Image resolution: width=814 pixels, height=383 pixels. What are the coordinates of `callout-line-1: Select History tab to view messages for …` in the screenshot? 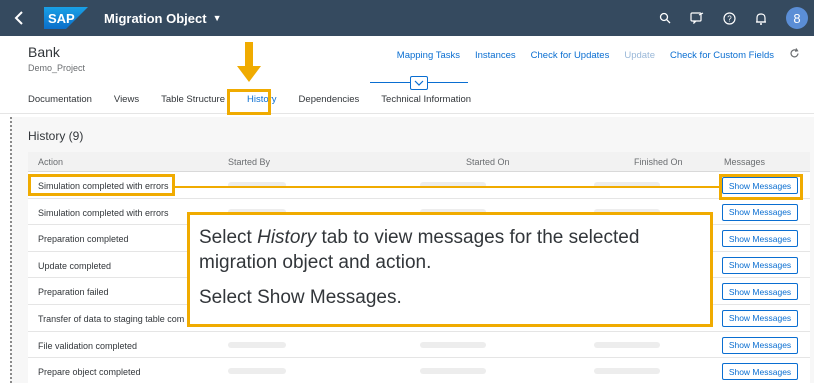 It's located at (419, 250).